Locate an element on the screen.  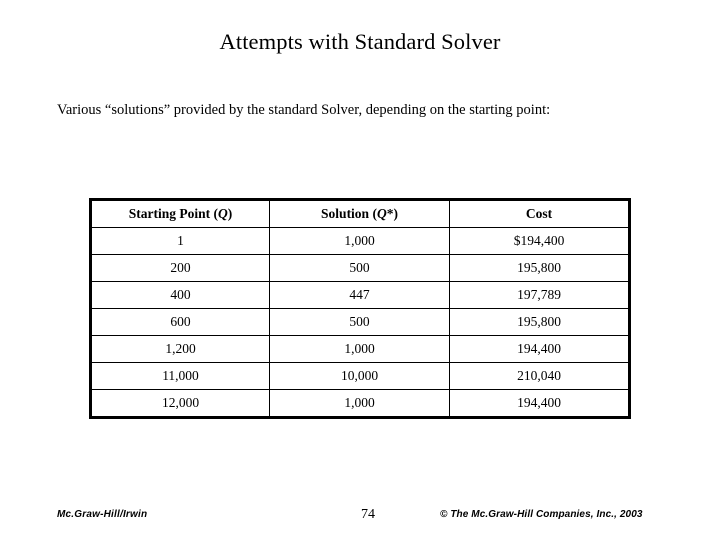
column-header-starting-point-variable: Q is located at coordinates (223, 213).